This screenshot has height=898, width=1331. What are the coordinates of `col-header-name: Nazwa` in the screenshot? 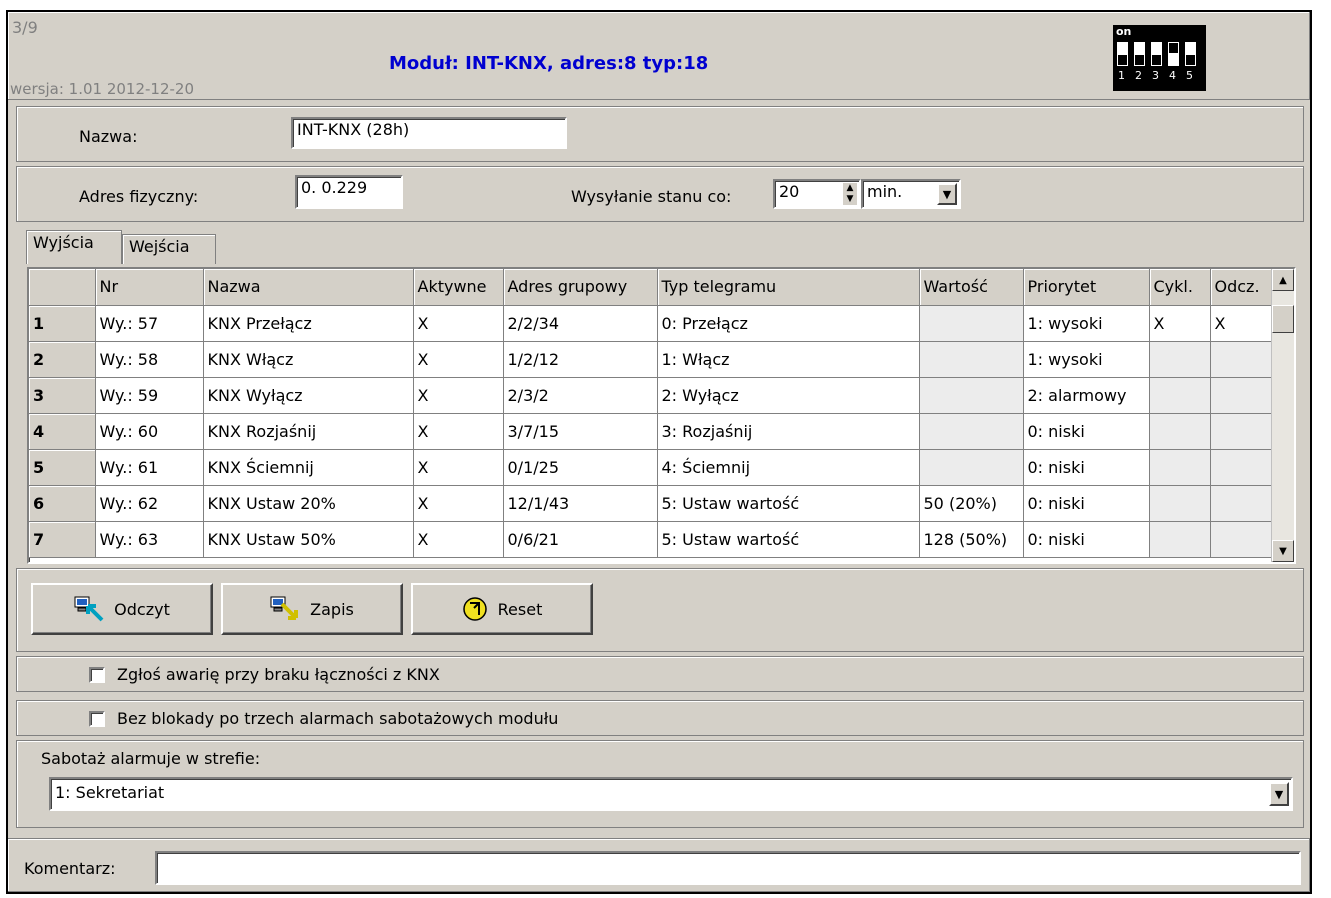 It's located at (308, 287).